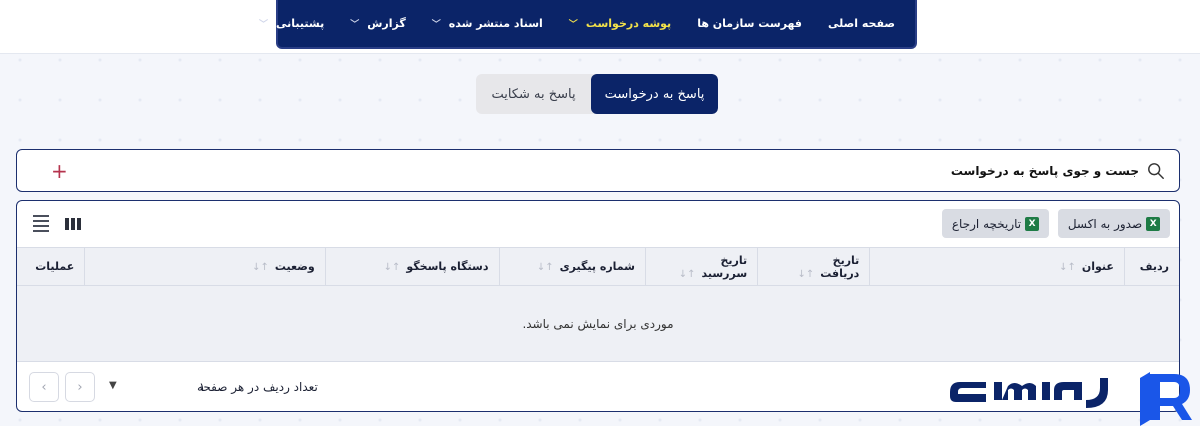  I want to click on nav-item-label: صفحه اصلی, so click(861, 23).